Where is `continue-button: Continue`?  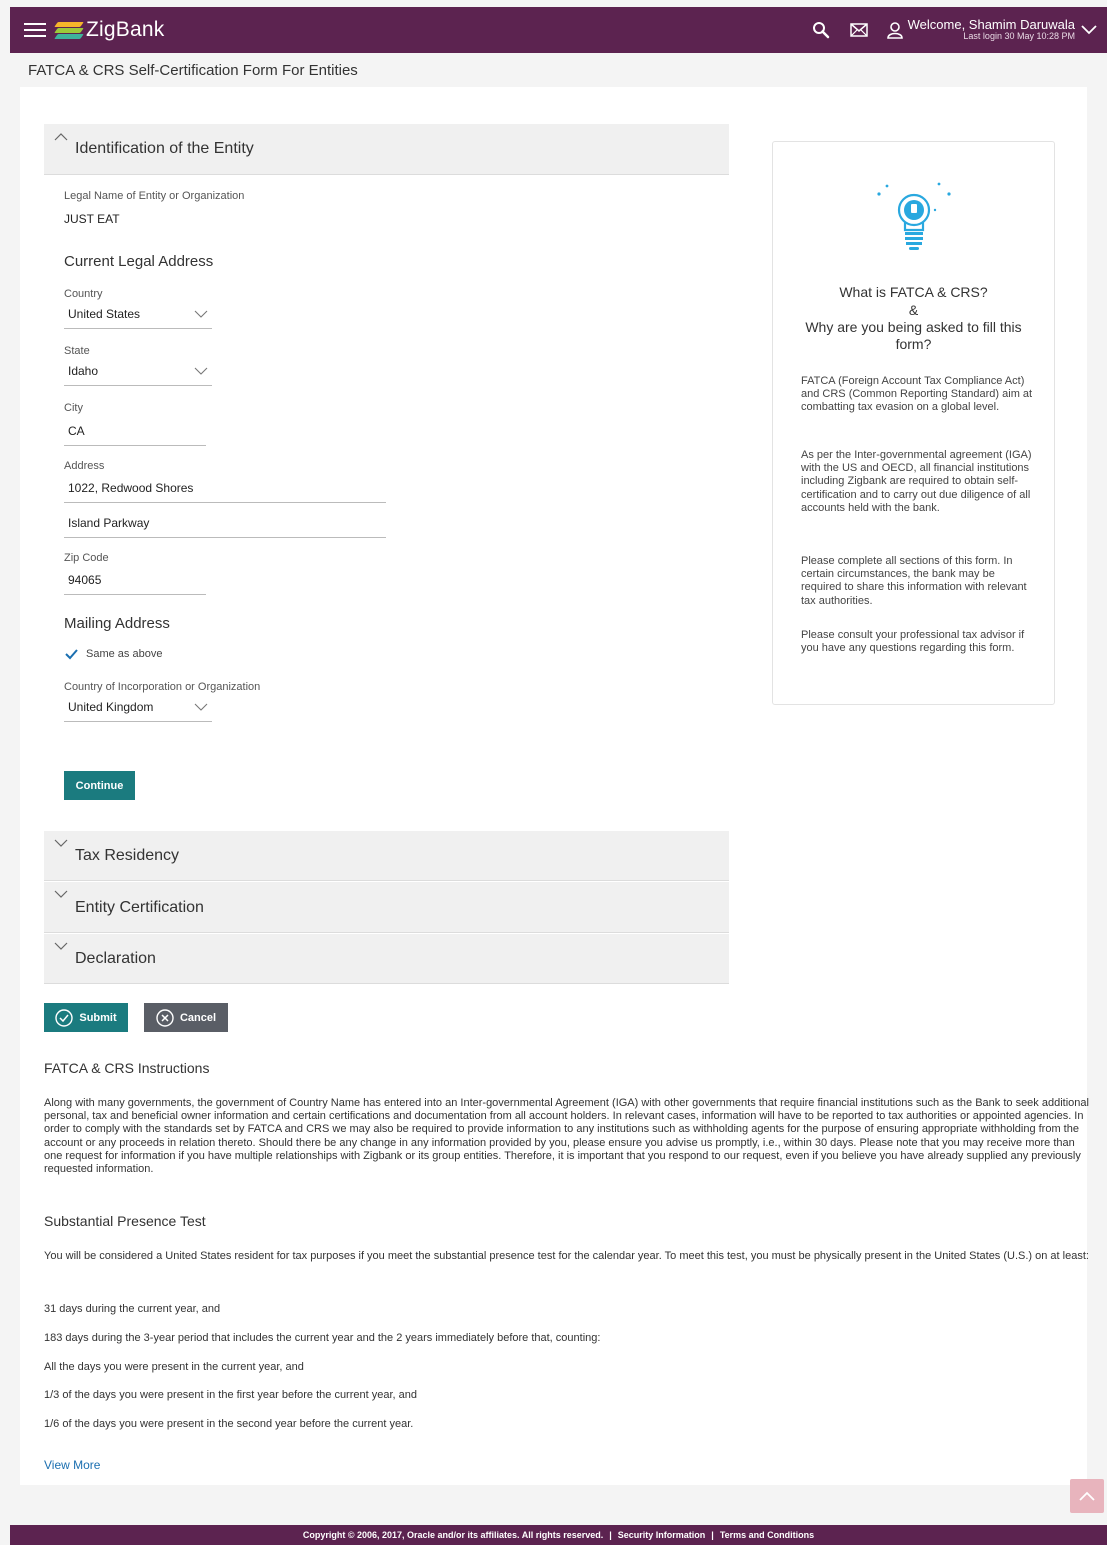 continue-button: Continue is located at coordinates (99, 785).